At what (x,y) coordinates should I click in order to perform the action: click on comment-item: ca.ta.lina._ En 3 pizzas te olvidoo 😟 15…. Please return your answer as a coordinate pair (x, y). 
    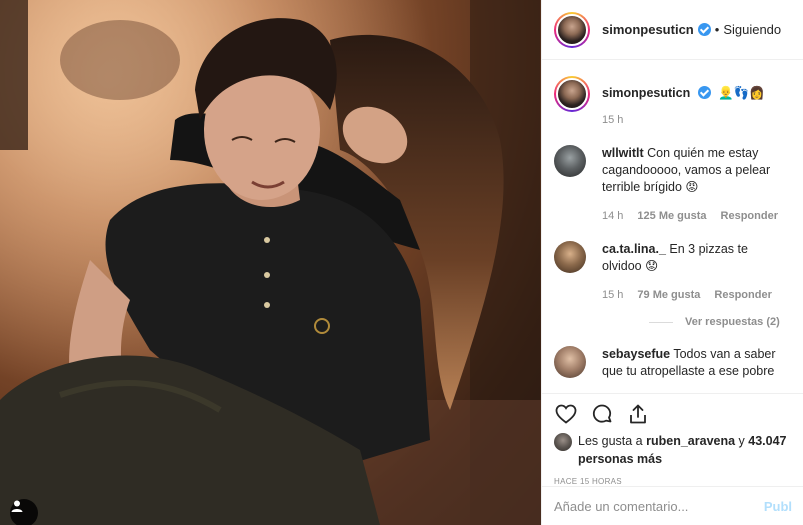
    Looking at the image, I should click on (672, 272).